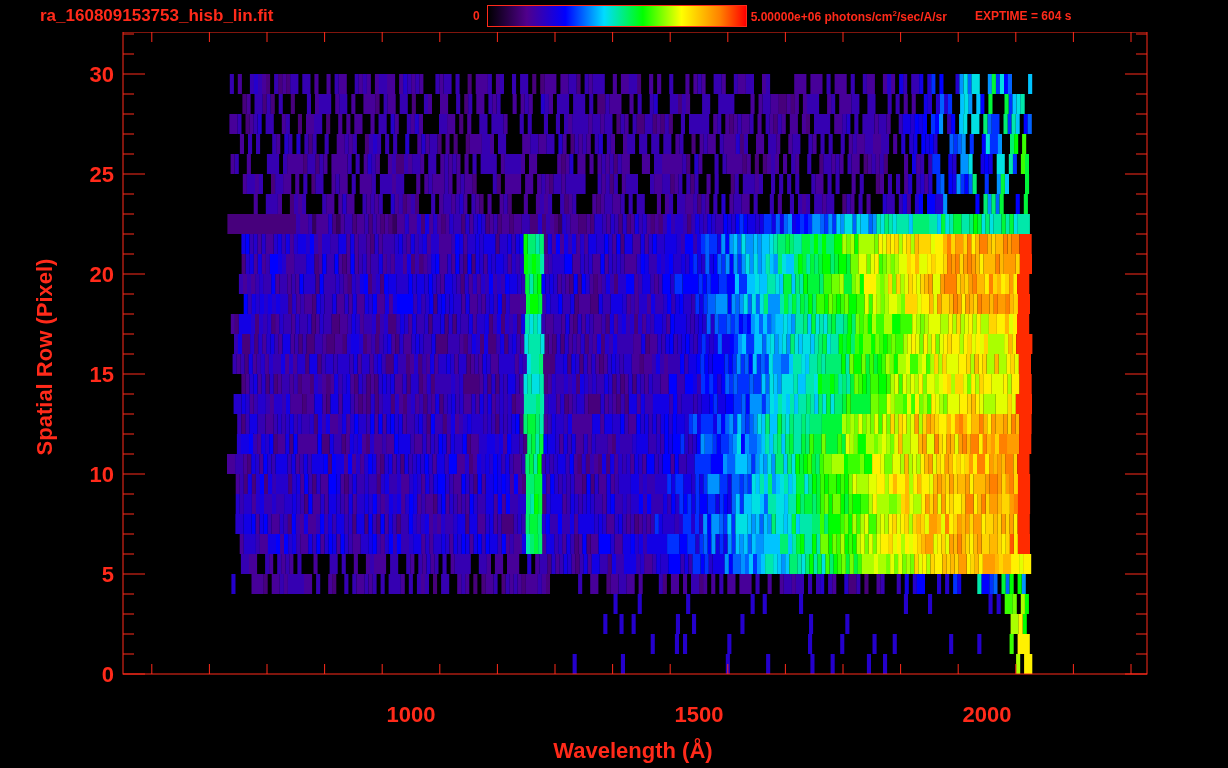  I want to click on y-axis-tick-label: 5, so click(107, 574).